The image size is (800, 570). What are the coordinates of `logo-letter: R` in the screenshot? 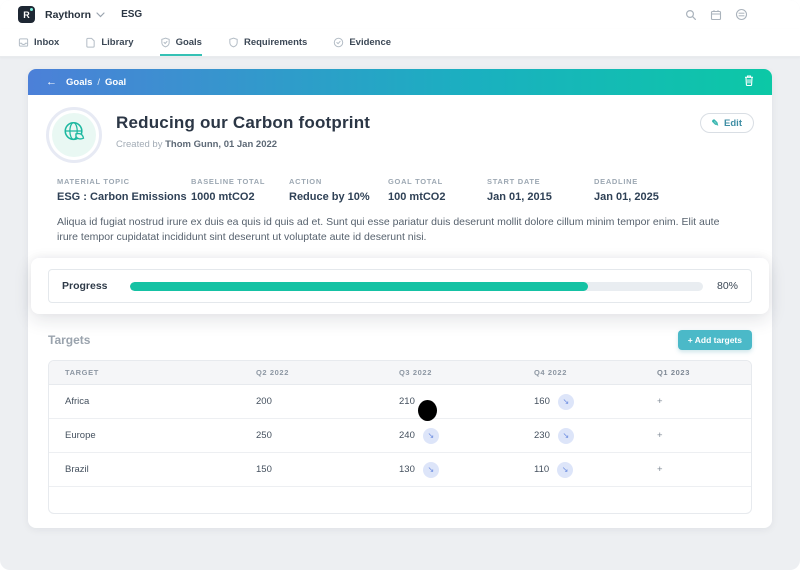 It's located at (26, 14).